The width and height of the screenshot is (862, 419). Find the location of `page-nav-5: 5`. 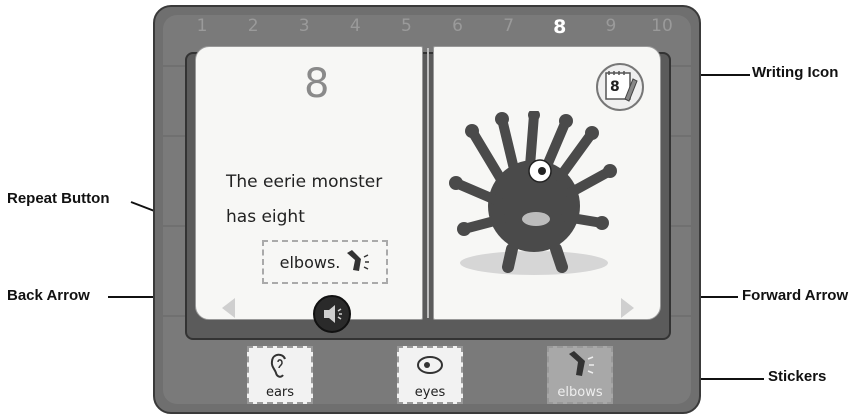

page-nav-5: 5 is located at coordinates (406, 27).